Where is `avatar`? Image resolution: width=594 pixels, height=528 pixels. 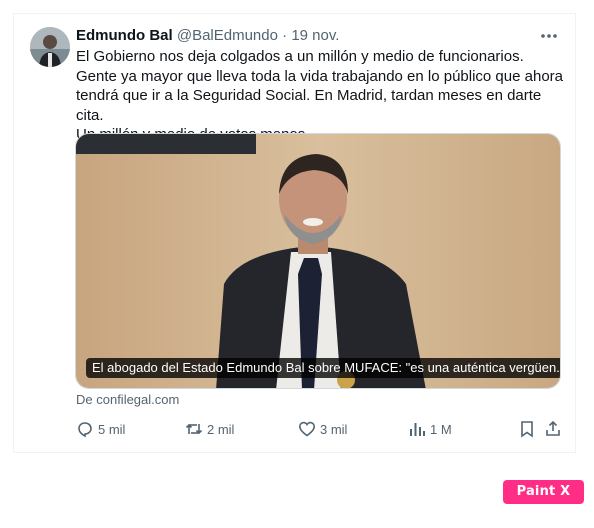 avatar is located at coordinates (50, 47).